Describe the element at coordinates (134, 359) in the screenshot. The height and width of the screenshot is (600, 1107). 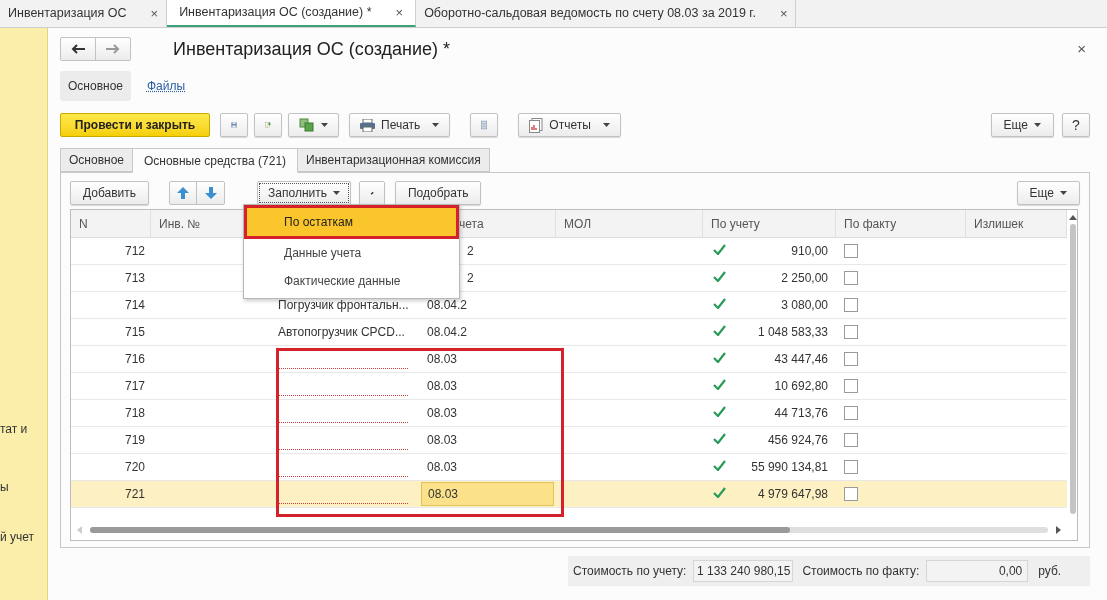
I see `table-cell-text: 716` at that location.